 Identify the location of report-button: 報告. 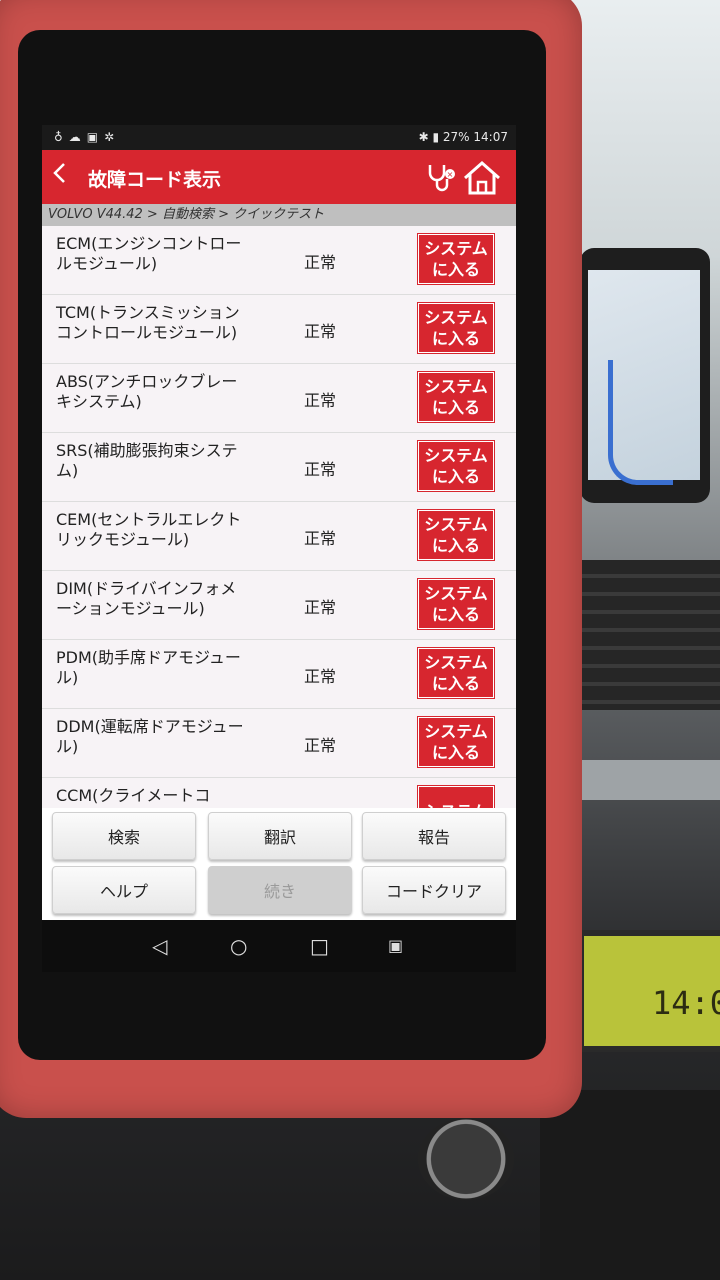
(434, 836).